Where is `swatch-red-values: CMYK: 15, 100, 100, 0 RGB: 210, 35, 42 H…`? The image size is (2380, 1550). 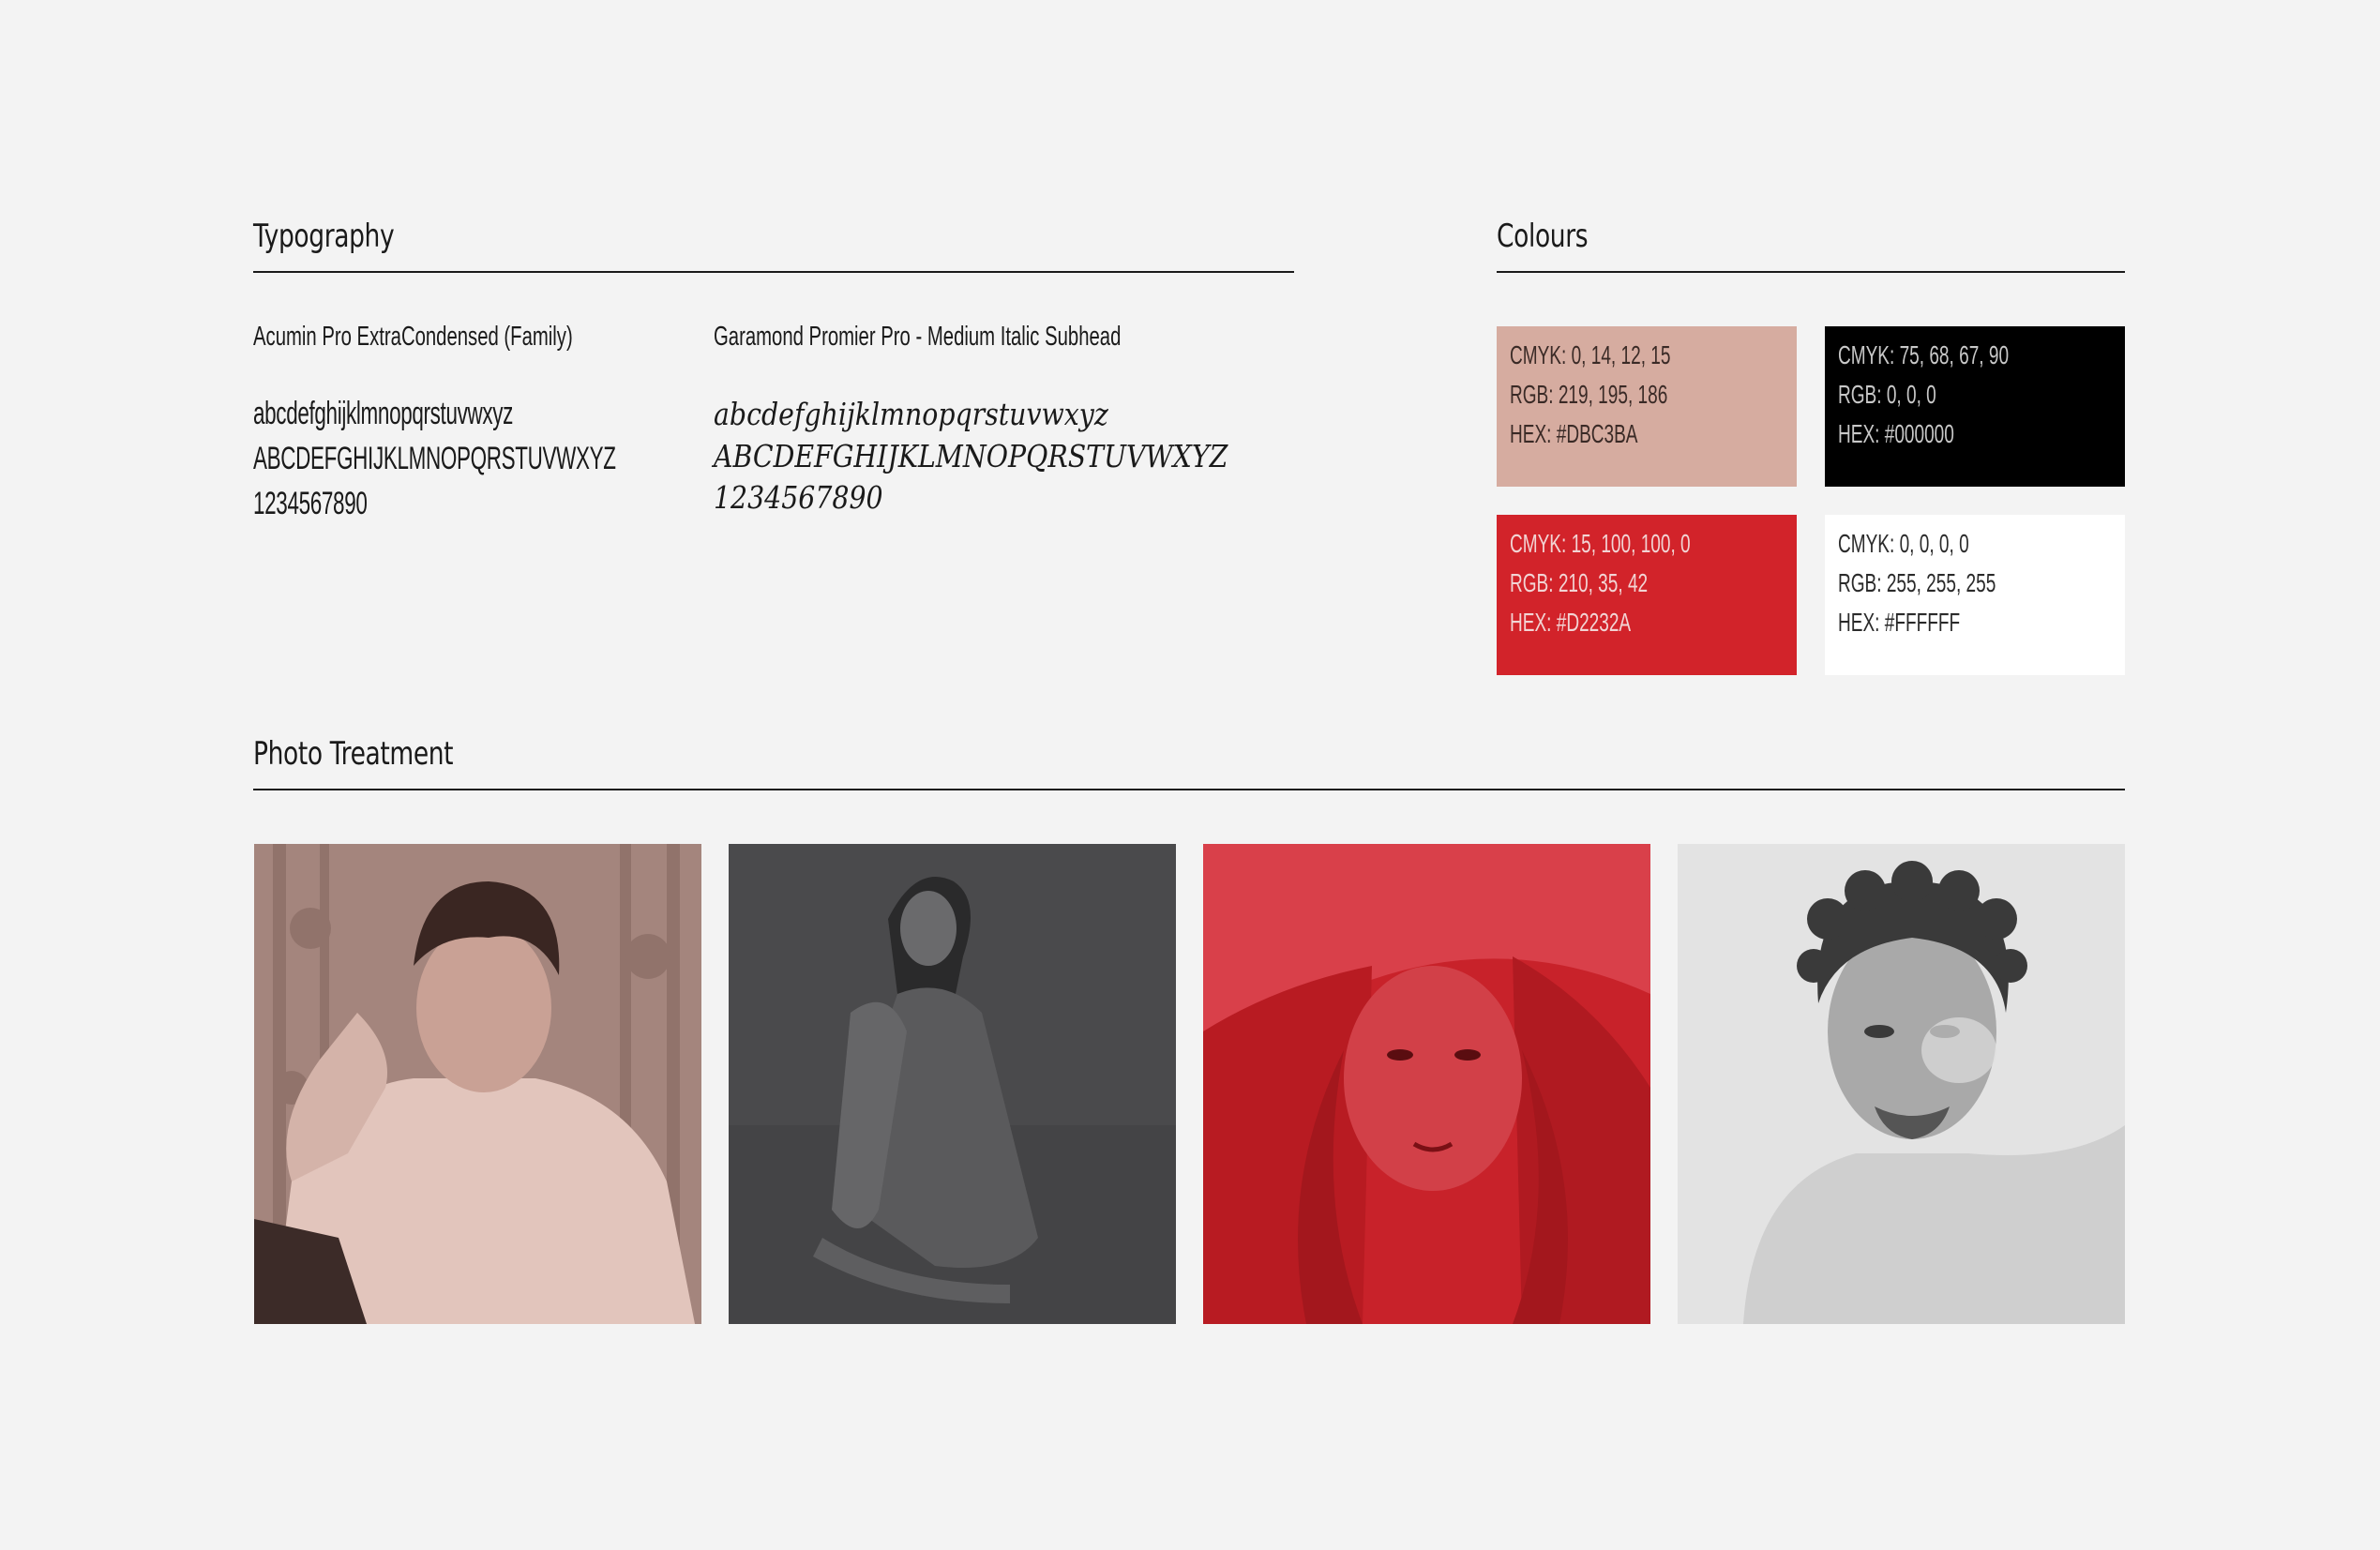
swatch-red-values: CMYK: 15, 100, 100, 0 RGB: 210, 35, 42 H… is located at coordinates (1600, 583).